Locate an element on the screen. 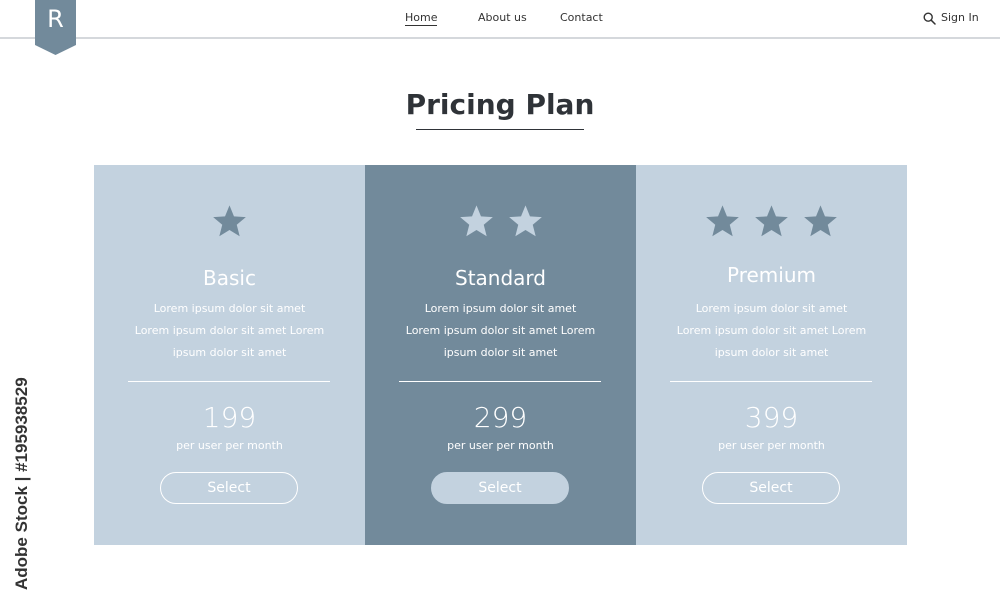 This screenshot has height=602, width=1000. plan-price: 399 is located at coordinates (771, 417).